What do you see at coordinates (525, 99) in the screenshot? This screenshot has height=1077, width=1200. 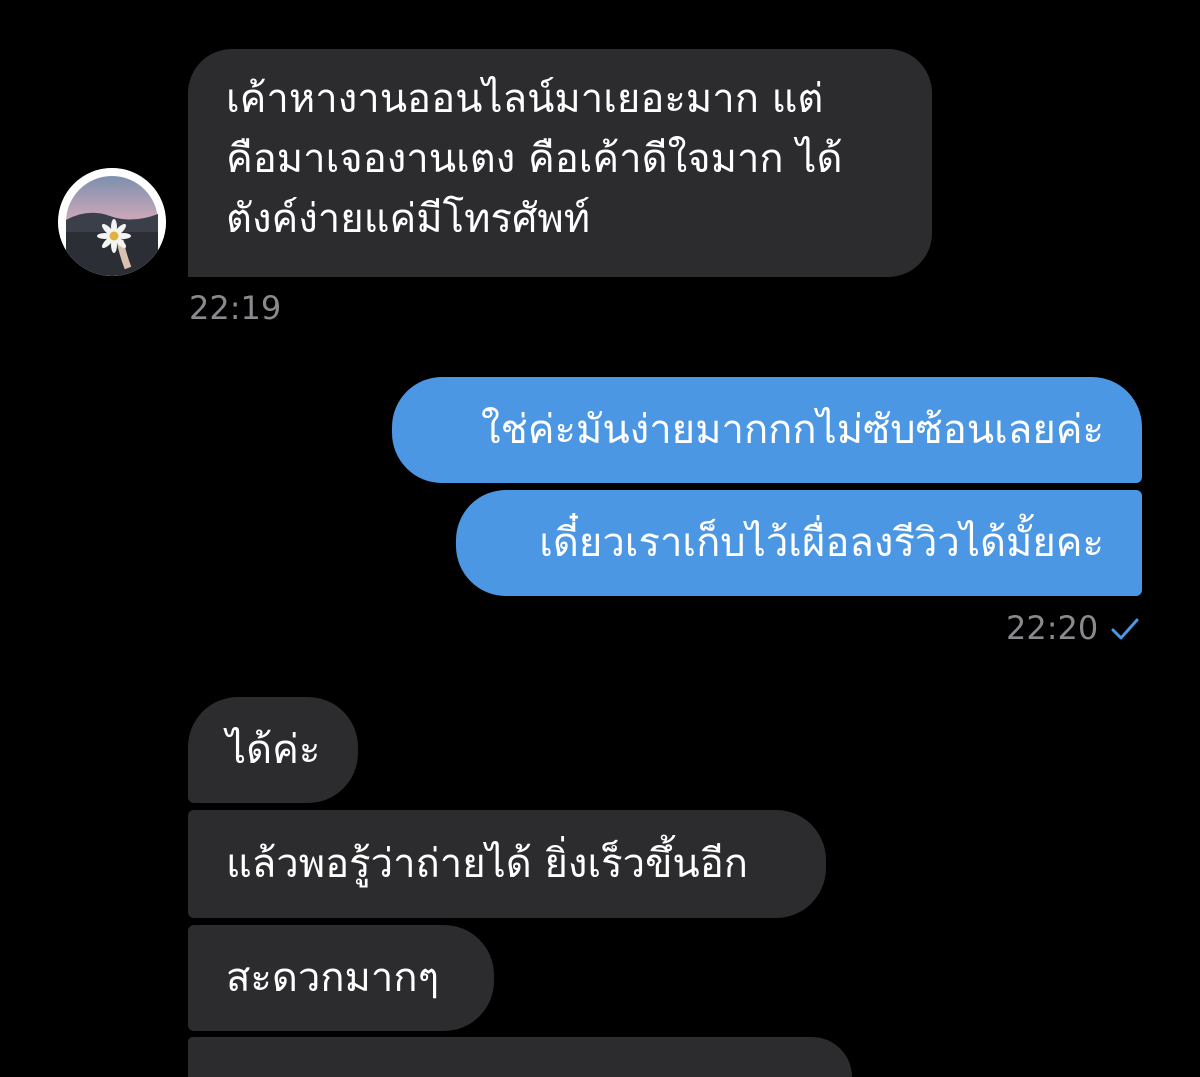 I see `message-text-line: เค้าหางานออนไลน์มาเยอะมาก แต่` at bounding box center [525, 99].